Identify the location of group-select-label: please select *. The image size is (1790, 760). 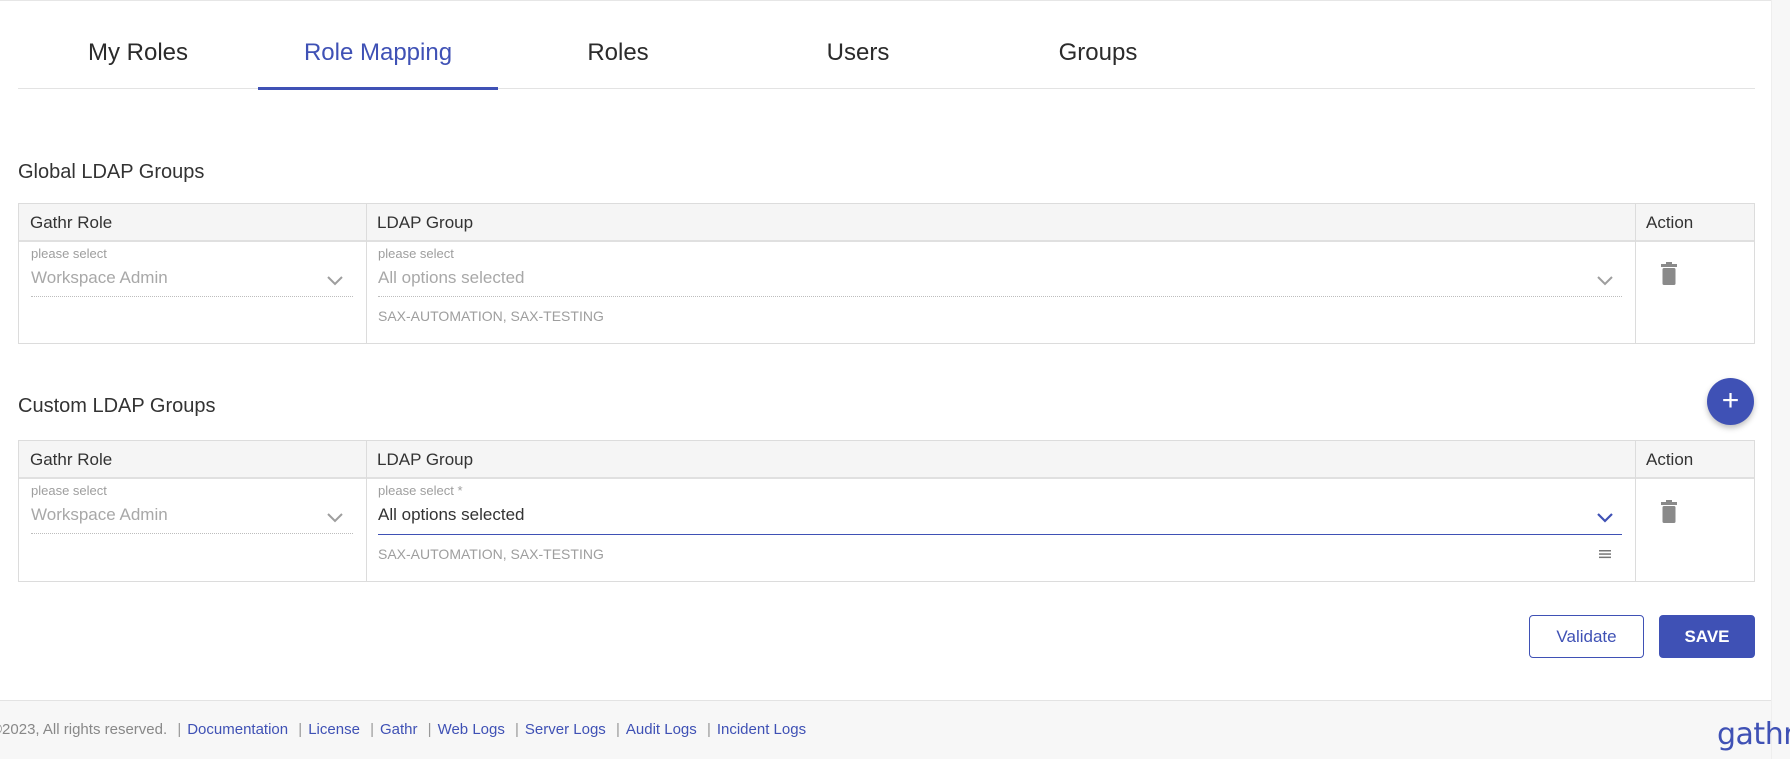
(420, 490).